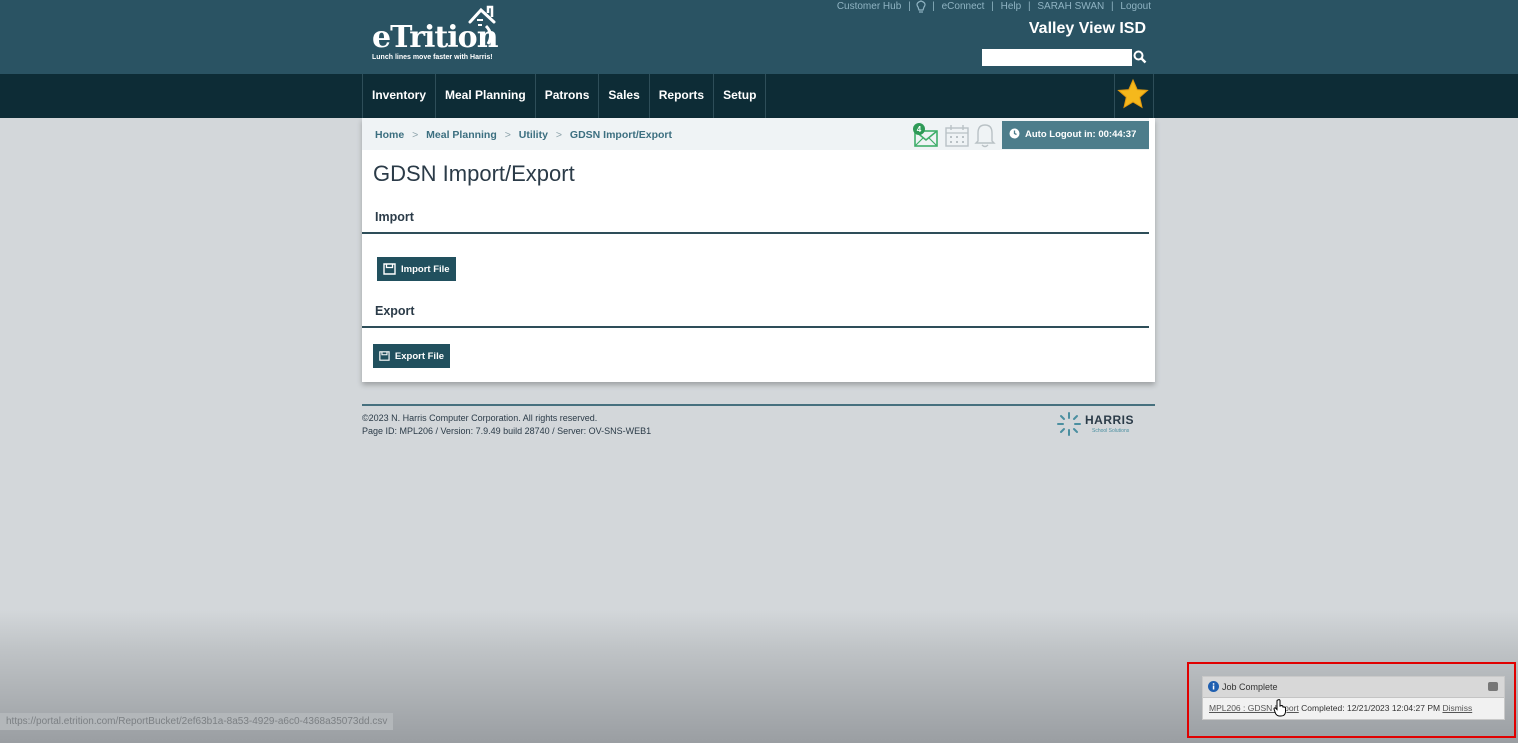 The width and height of the screenshot is (1523, 743). What do you see at coordinates (682, 96) in the screenshot?
I see `nav-reports: Reports` at bounding box center [682, 96].